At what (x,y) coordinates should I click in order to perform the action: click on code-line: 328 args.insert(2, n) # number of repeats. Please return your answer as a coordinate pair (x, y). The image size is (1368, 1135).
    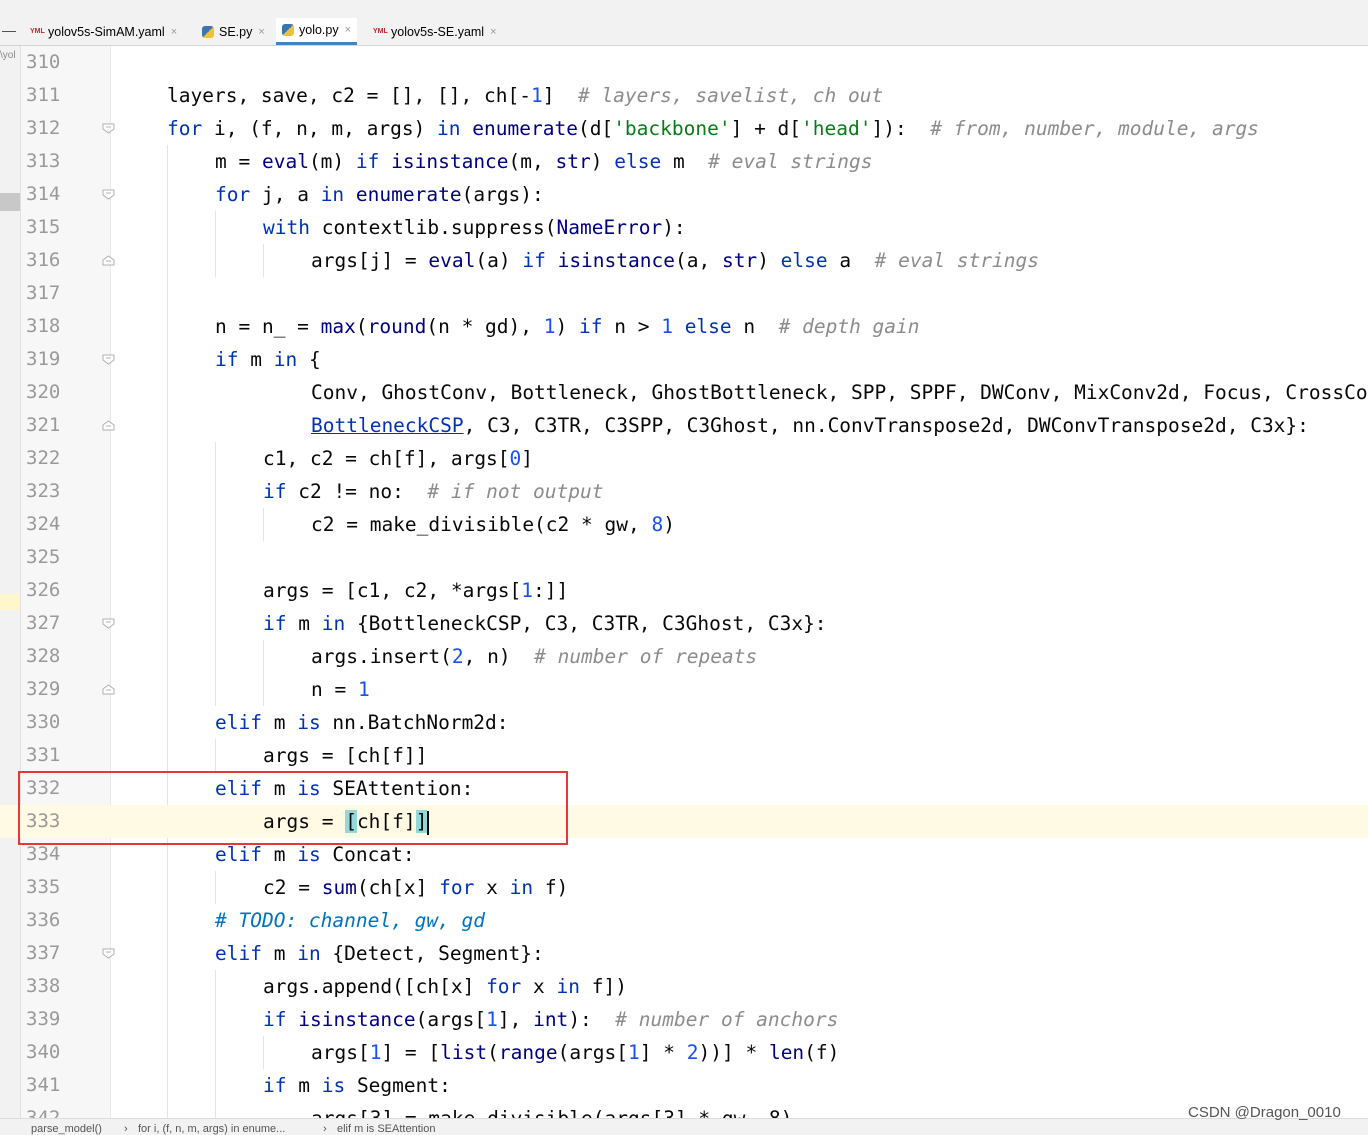
    Looking at the image, I should click on (684, 656).